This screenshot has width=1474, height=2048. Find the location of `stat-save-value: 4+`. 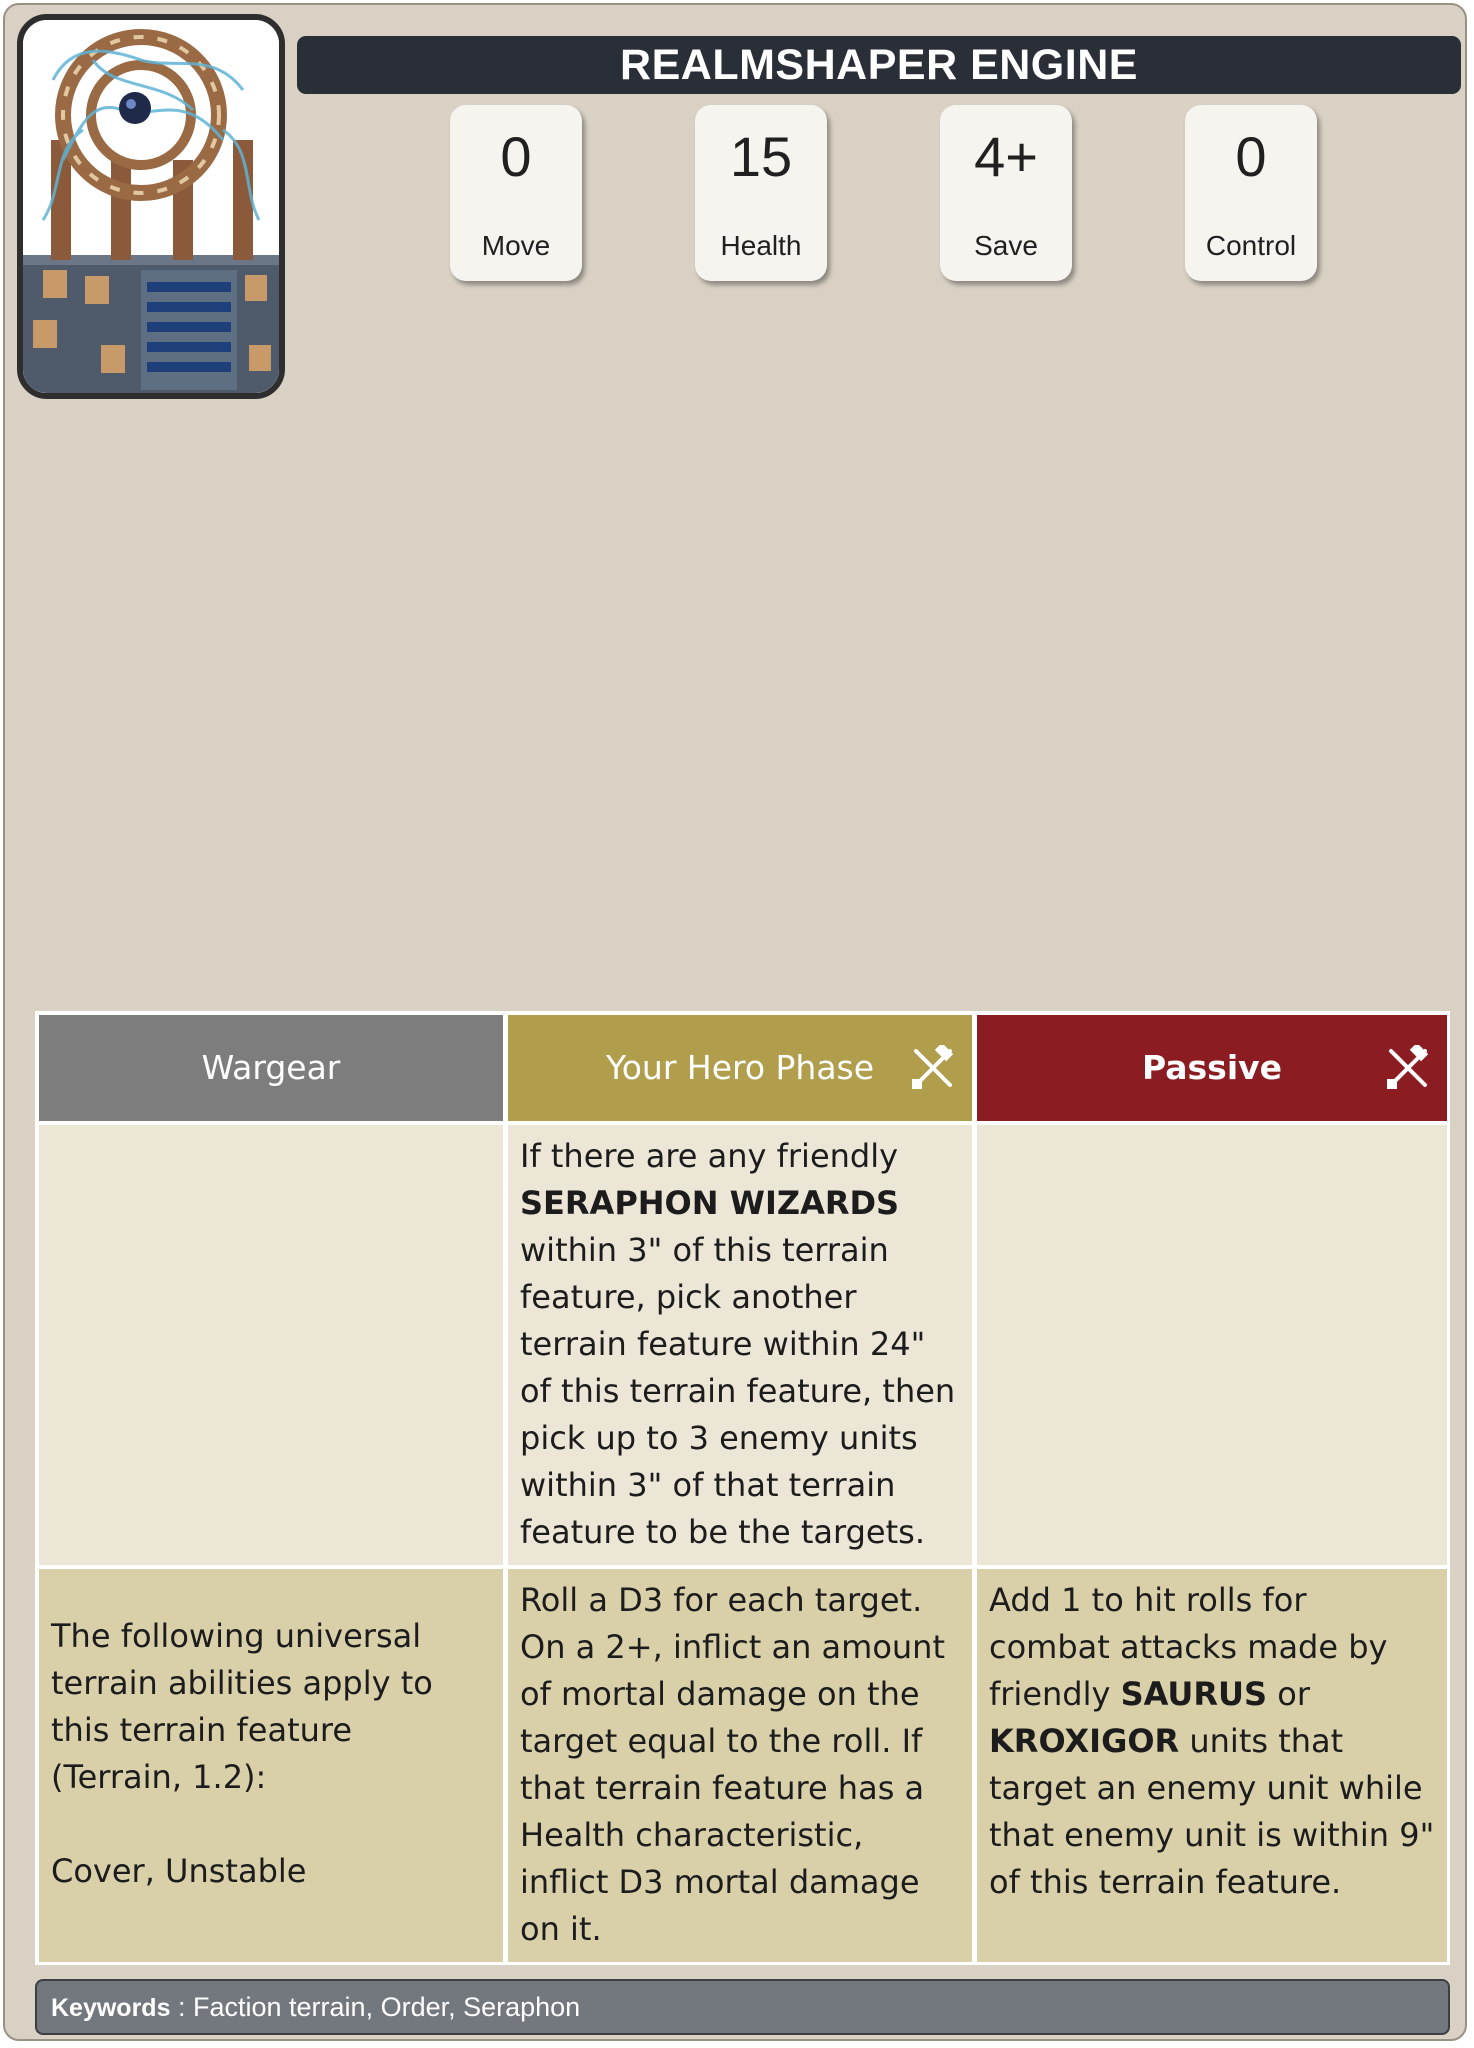

stat-save-value: 4+ is located at coordinates (1006, 156).